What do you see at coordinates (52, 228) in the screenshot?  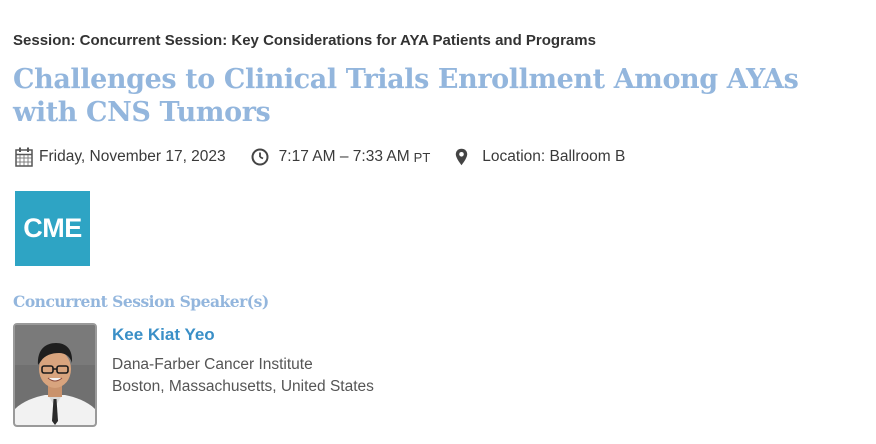 I see `cme-badge: CME` at bounding box center [52, 228].